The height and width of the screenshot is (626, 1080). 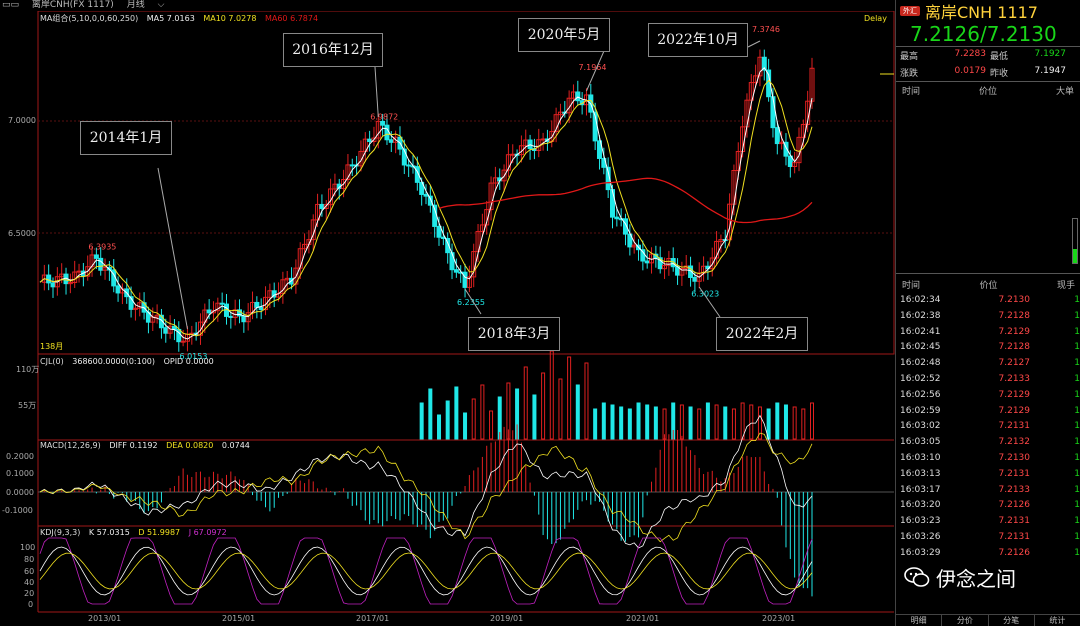 I want to click on tick-row: 16:03:02 7.2131 1, so click(x=988, y=427).